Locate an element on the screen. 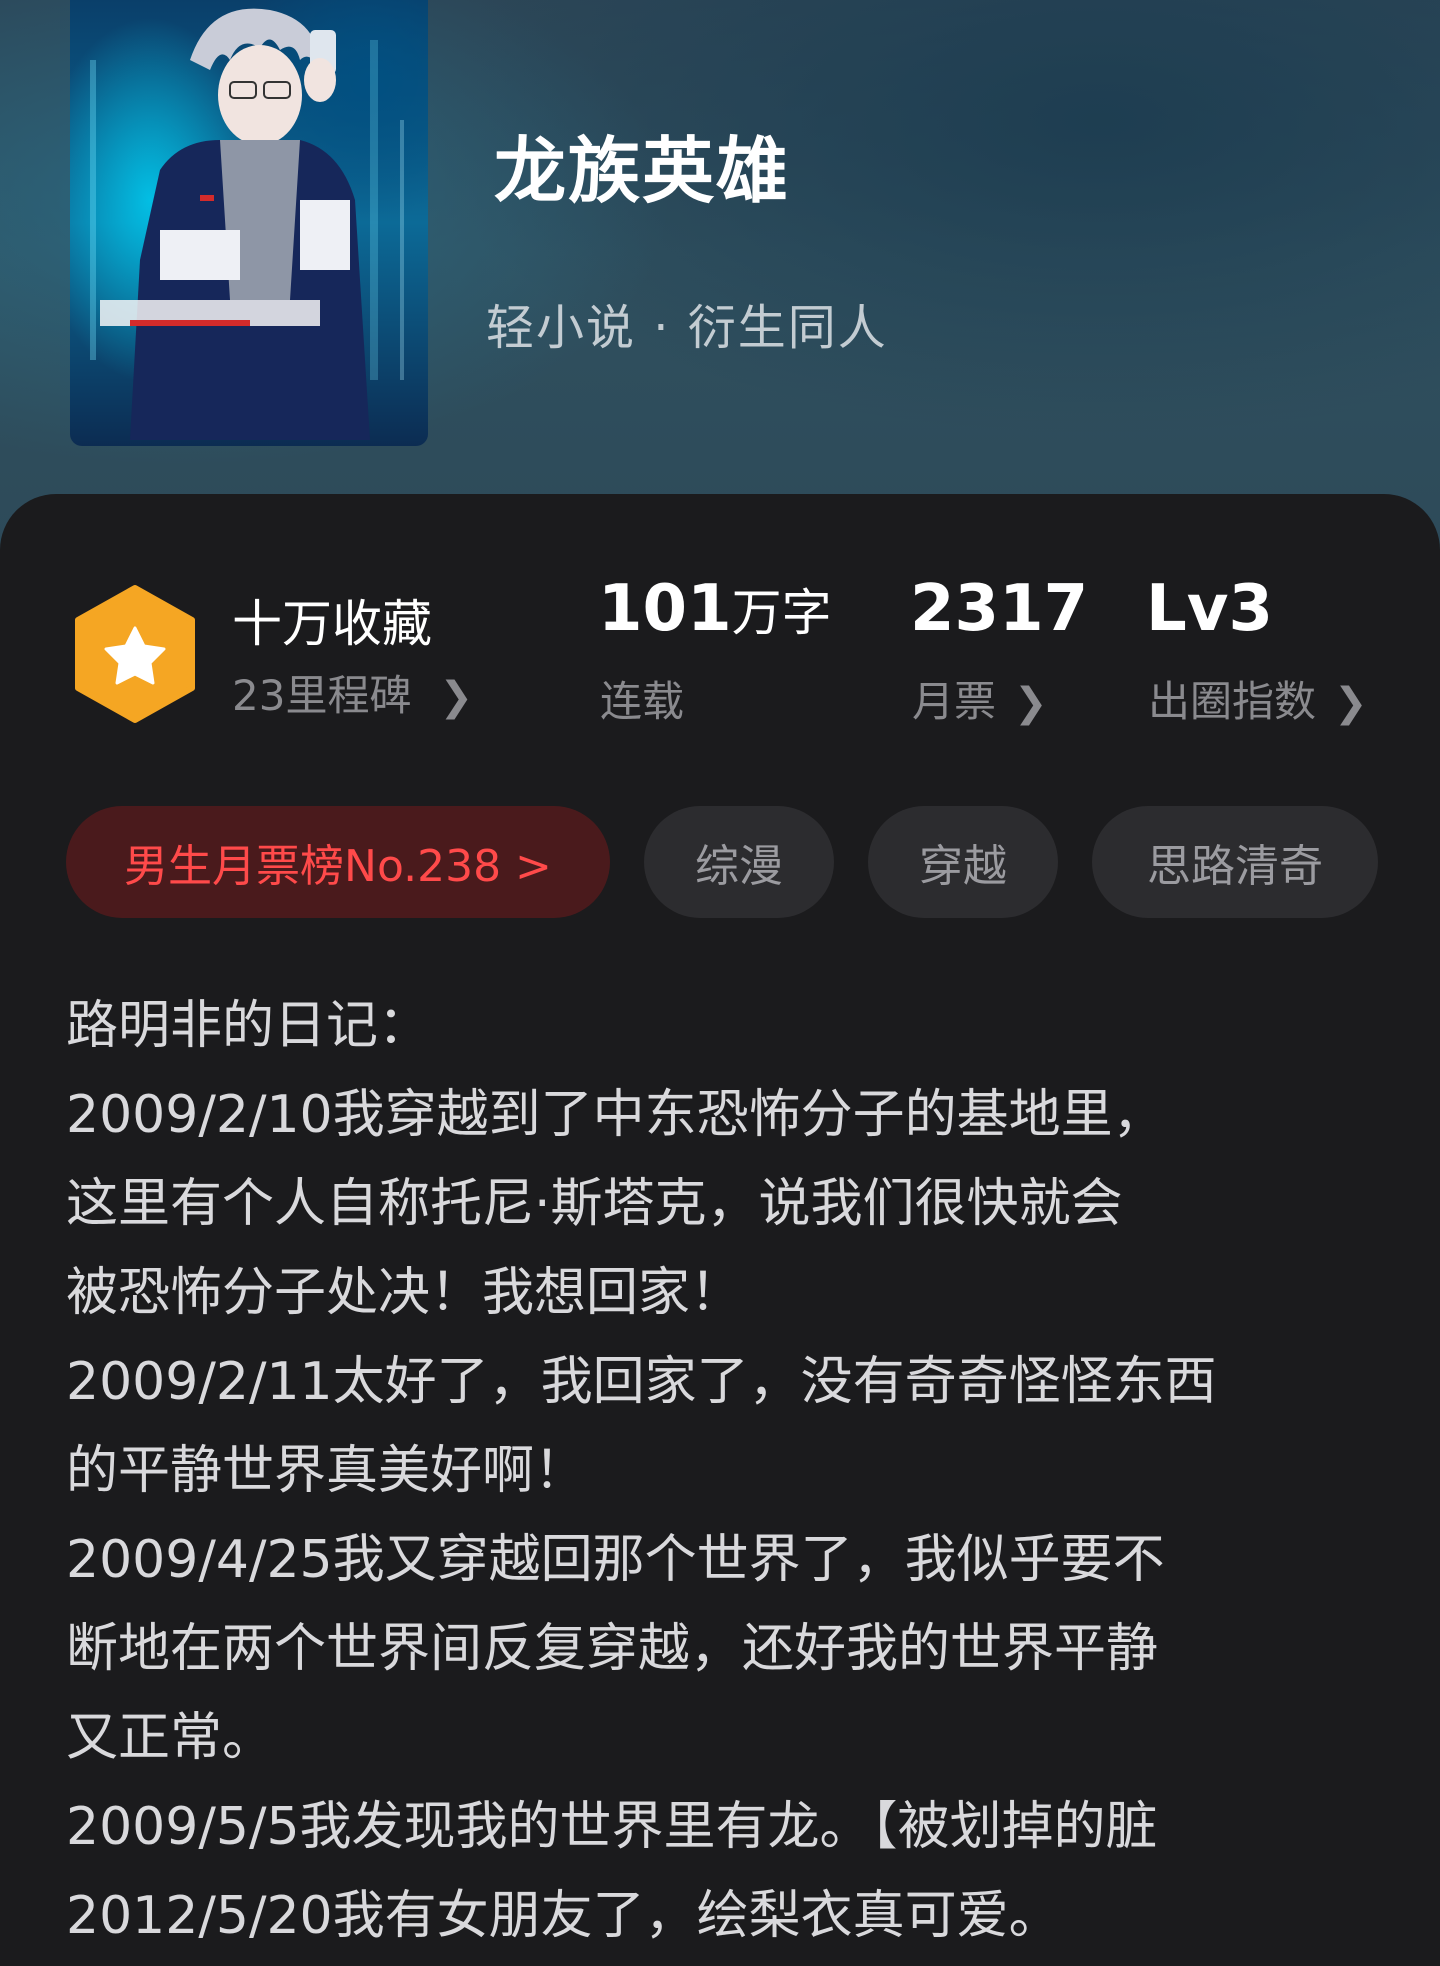 The height and width of the screenshot is (1966, 1440). milestone-subtitle: 23里程碑 is located at coordinates (322, 695).